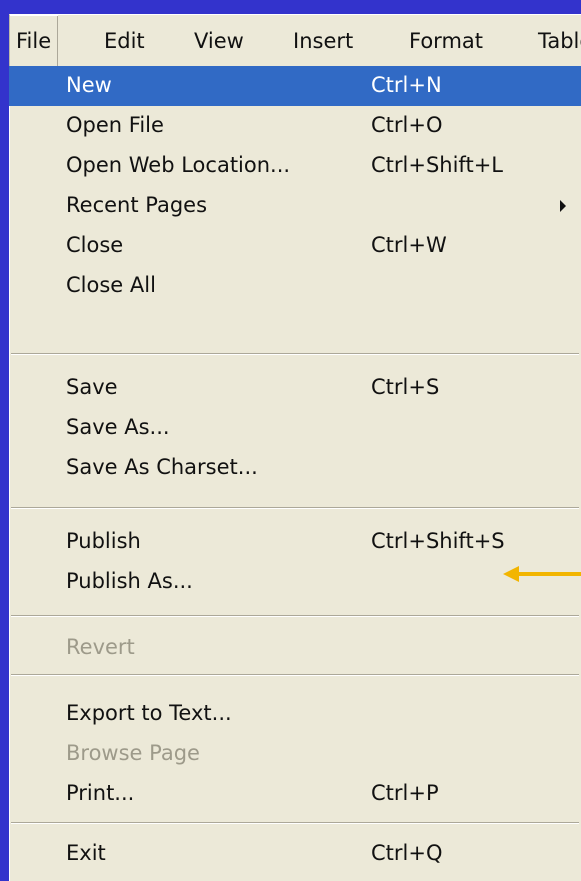  What do you see at coordinates (295, 286) in the screenshot?
I see `menu-item-close-all: Close All` at bounding box center [295, 286].